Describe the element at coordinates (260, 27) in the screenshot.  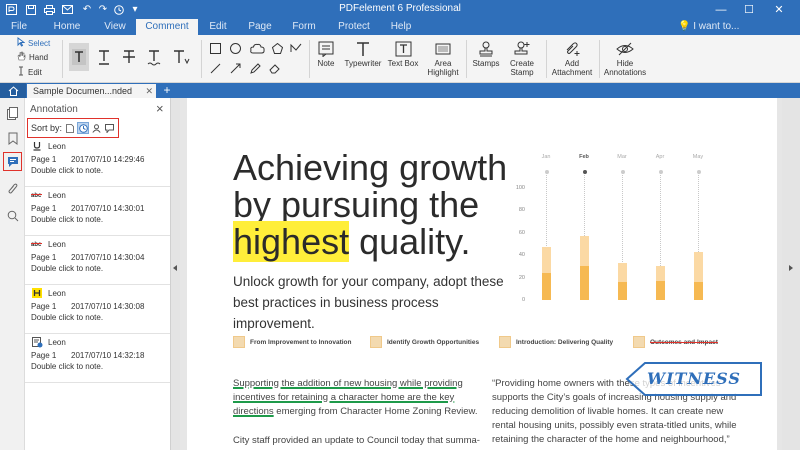
I see `tab-page: Page` at that location.